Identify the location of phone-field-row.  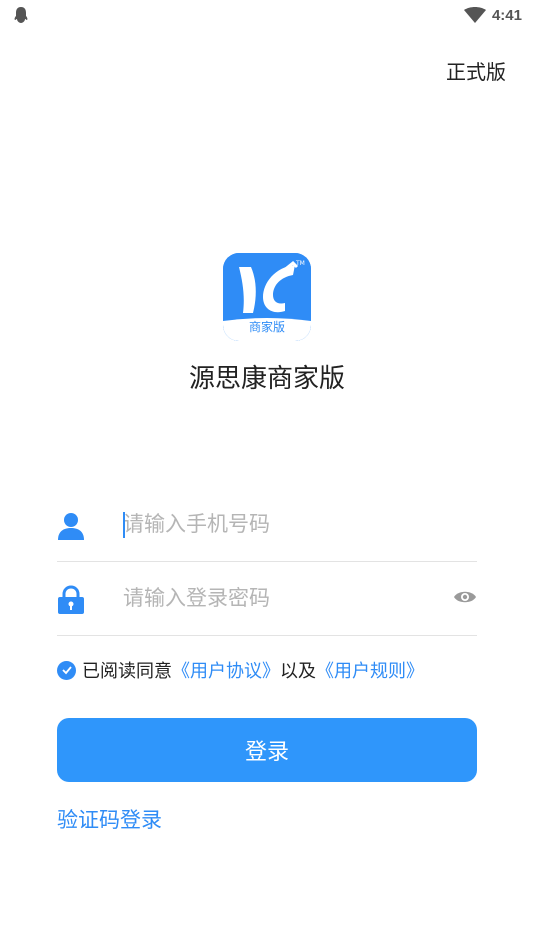
(267, 524).